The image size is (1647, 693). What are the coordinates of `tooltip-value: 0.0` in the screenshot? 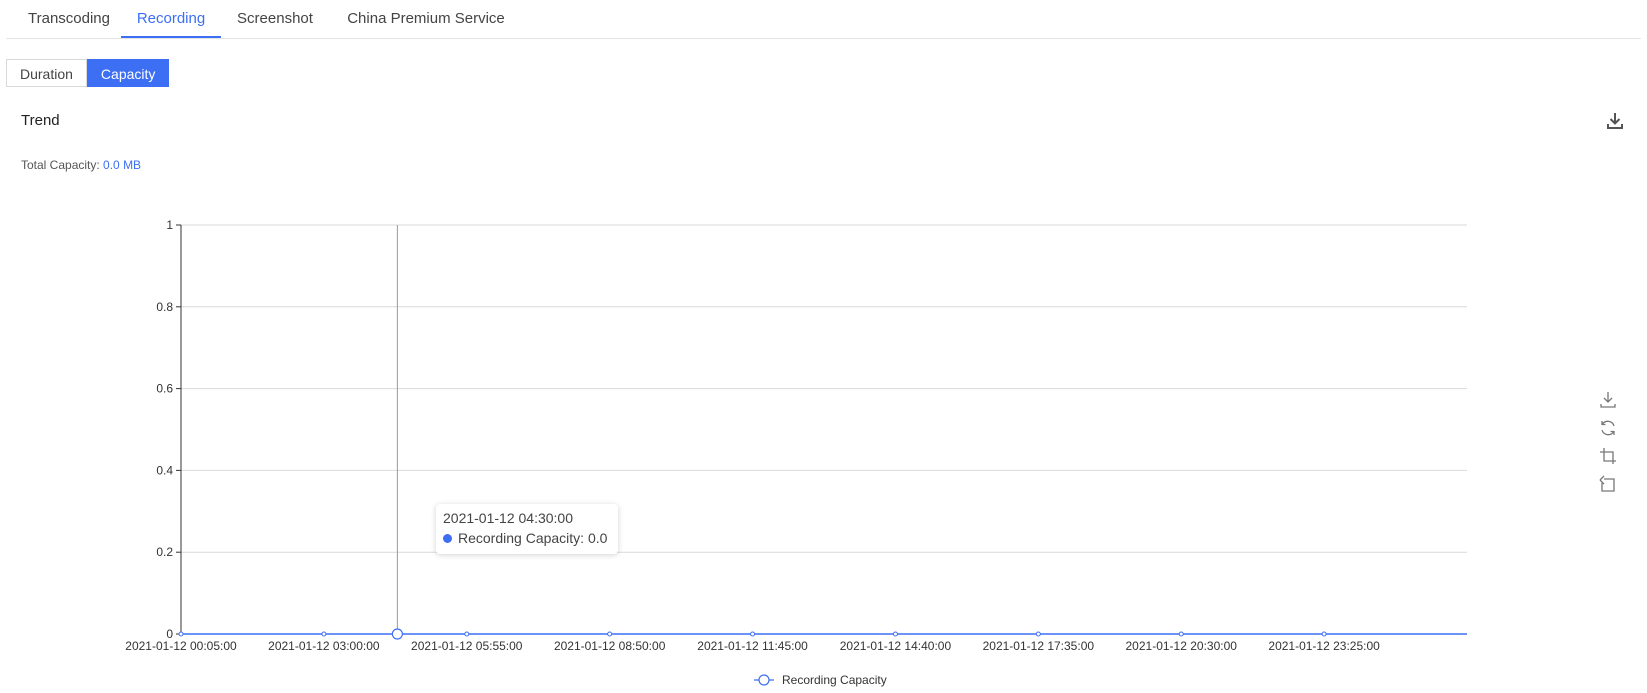 It's located at (597, 538).